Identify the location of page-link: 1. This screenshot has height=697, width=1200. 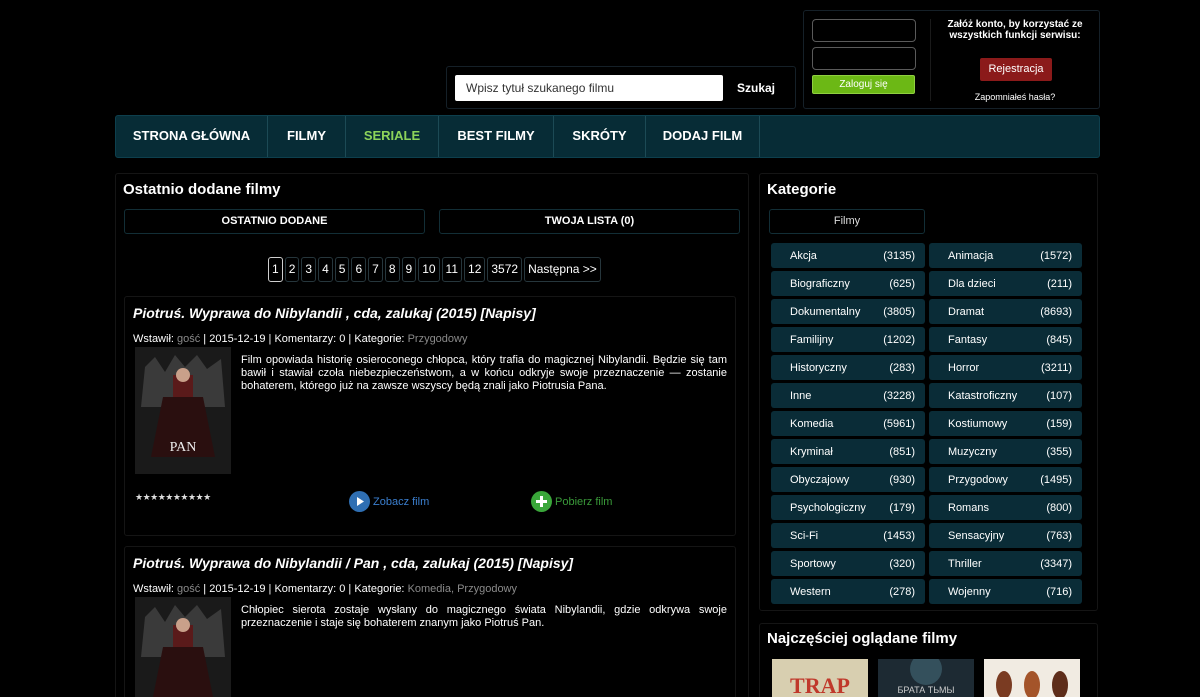
(275, 269).